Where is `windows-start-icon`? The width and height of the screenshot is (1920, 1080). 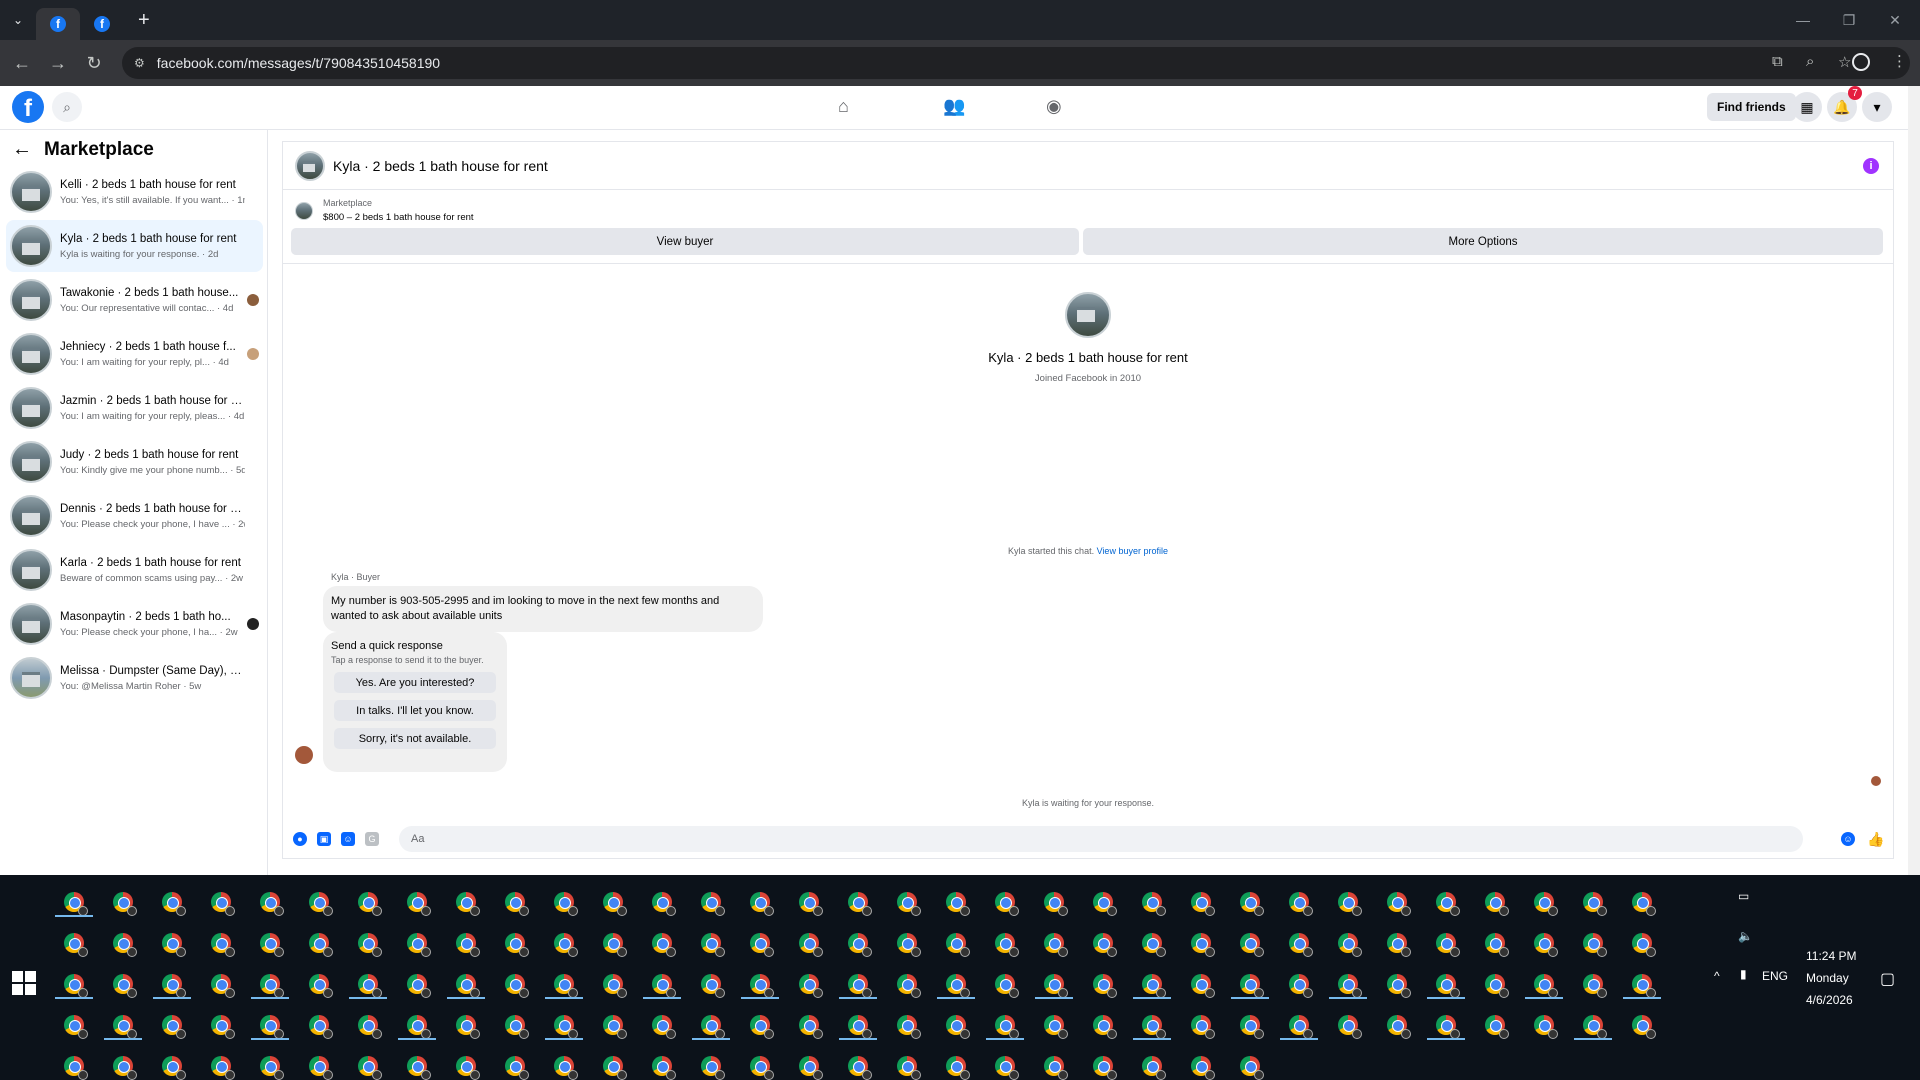 windows-start-icon is located at coordinates (24, 983).